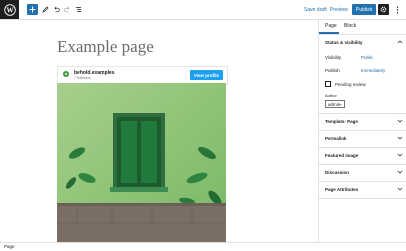 The width and height of the screenshot is (406, 251). I want to click on top-toolbar: W Save draft Preview Publish, so click(203, 10).